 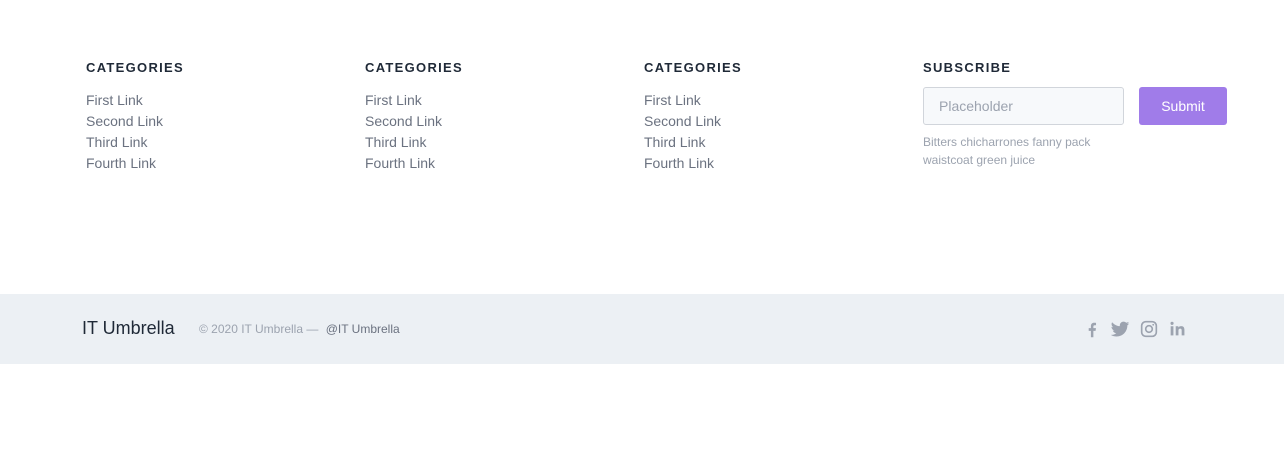 I want to click on instagram-link, so click(x=1149, y=329).